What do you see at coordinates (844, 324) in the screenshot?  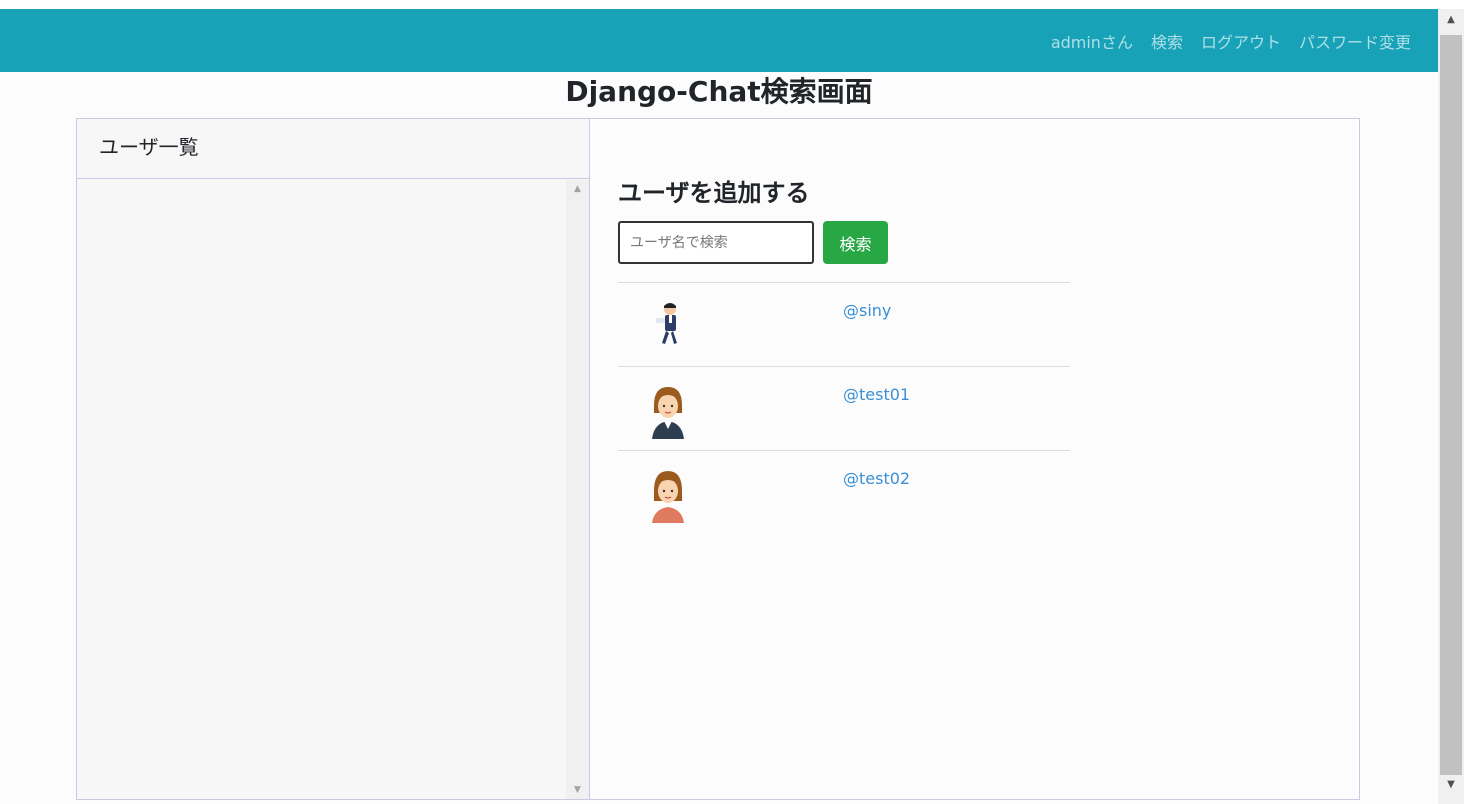 I see `search-result-row: @siny` at bounding box center [844, 324].